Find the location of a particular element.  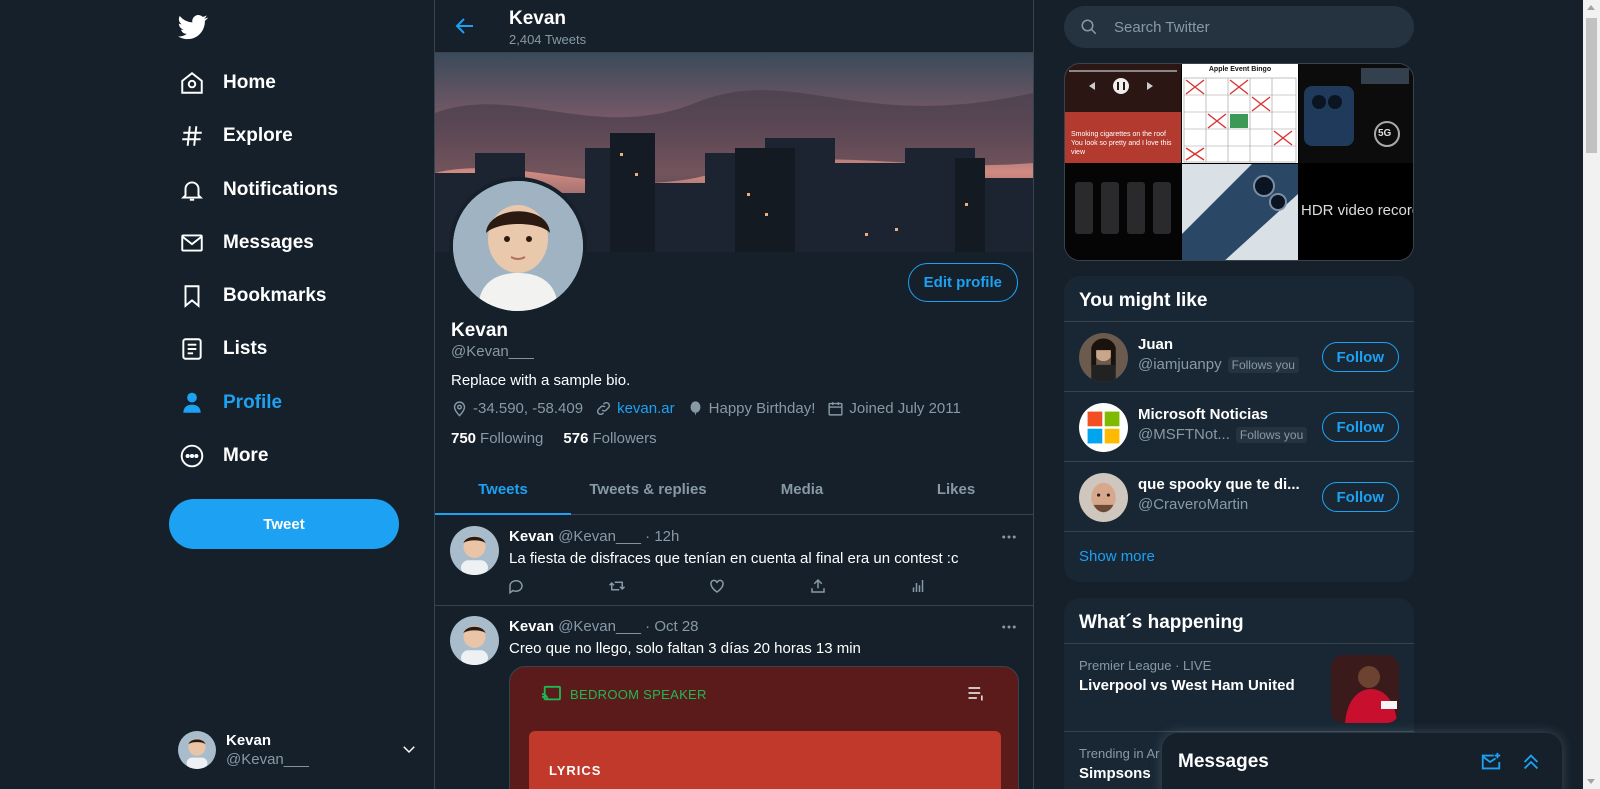

search-bar is located at coordinates (1239, 27).